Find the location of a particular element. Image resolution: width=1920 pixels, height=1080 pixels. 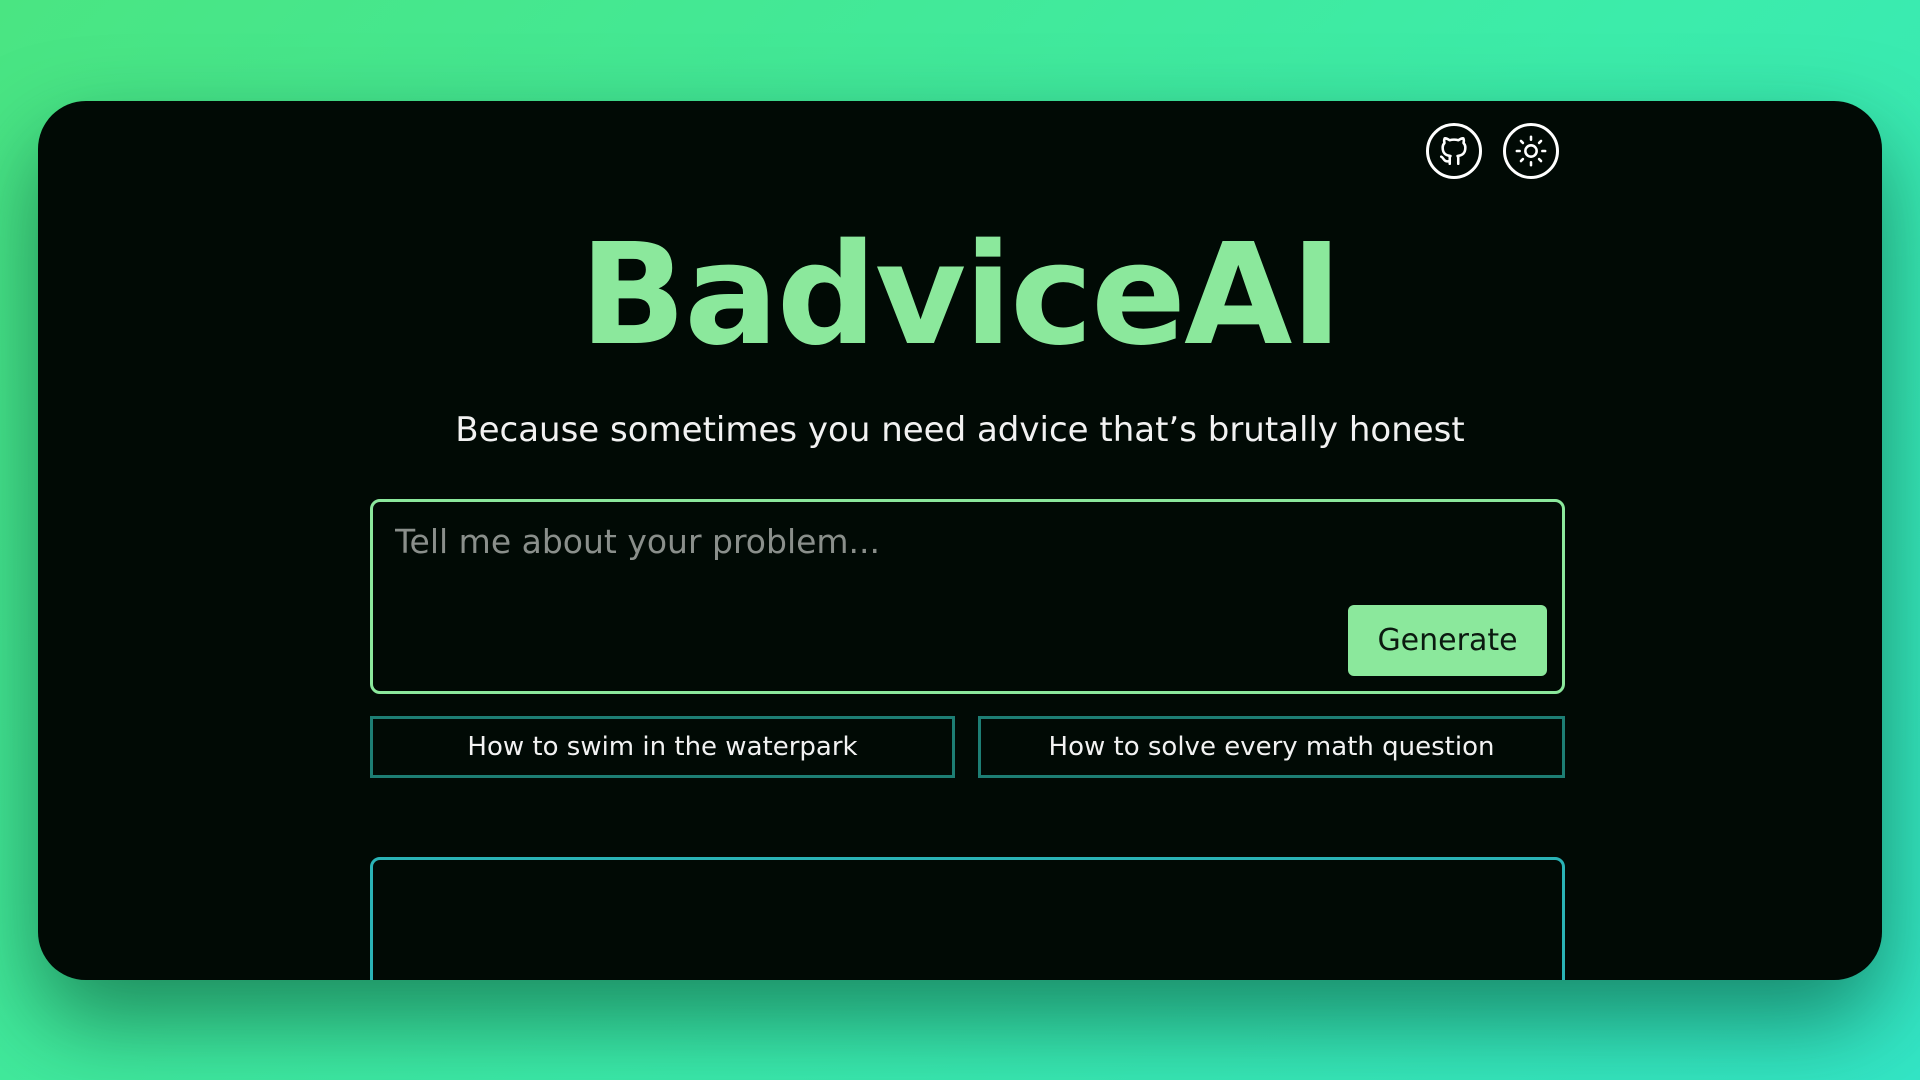

prompt-container: Generate is located at coordinates (967, 596).